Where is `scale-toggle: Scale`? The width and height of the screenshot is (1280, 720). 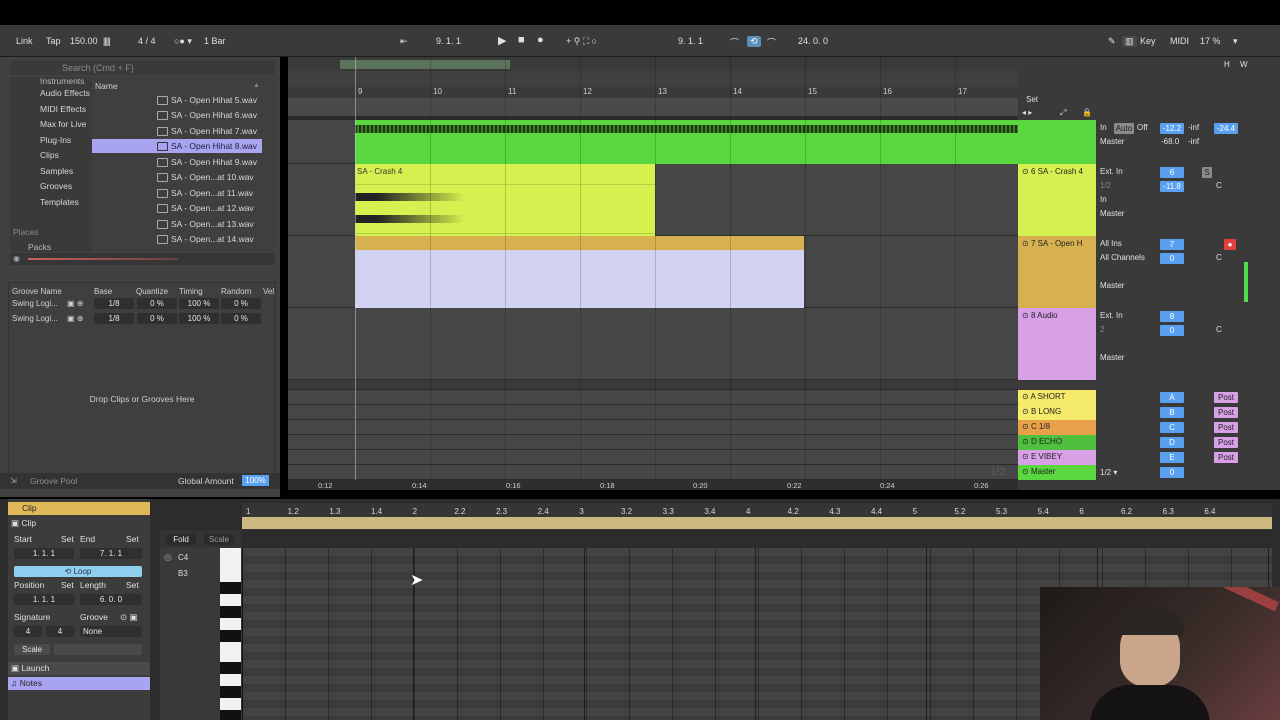
scale-toggle: Scale is located at coordinates (32, 649).